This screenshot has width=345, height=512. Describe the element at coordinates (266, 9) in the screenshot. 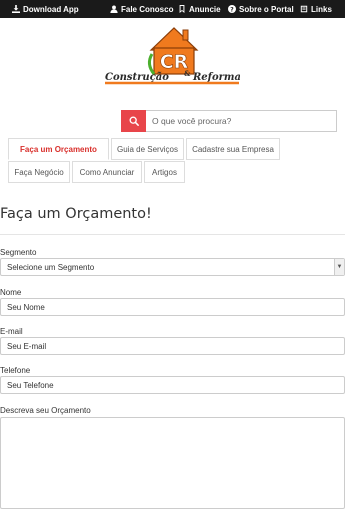

I see `sobre-portal-label: Sobre o Portal` at that location.